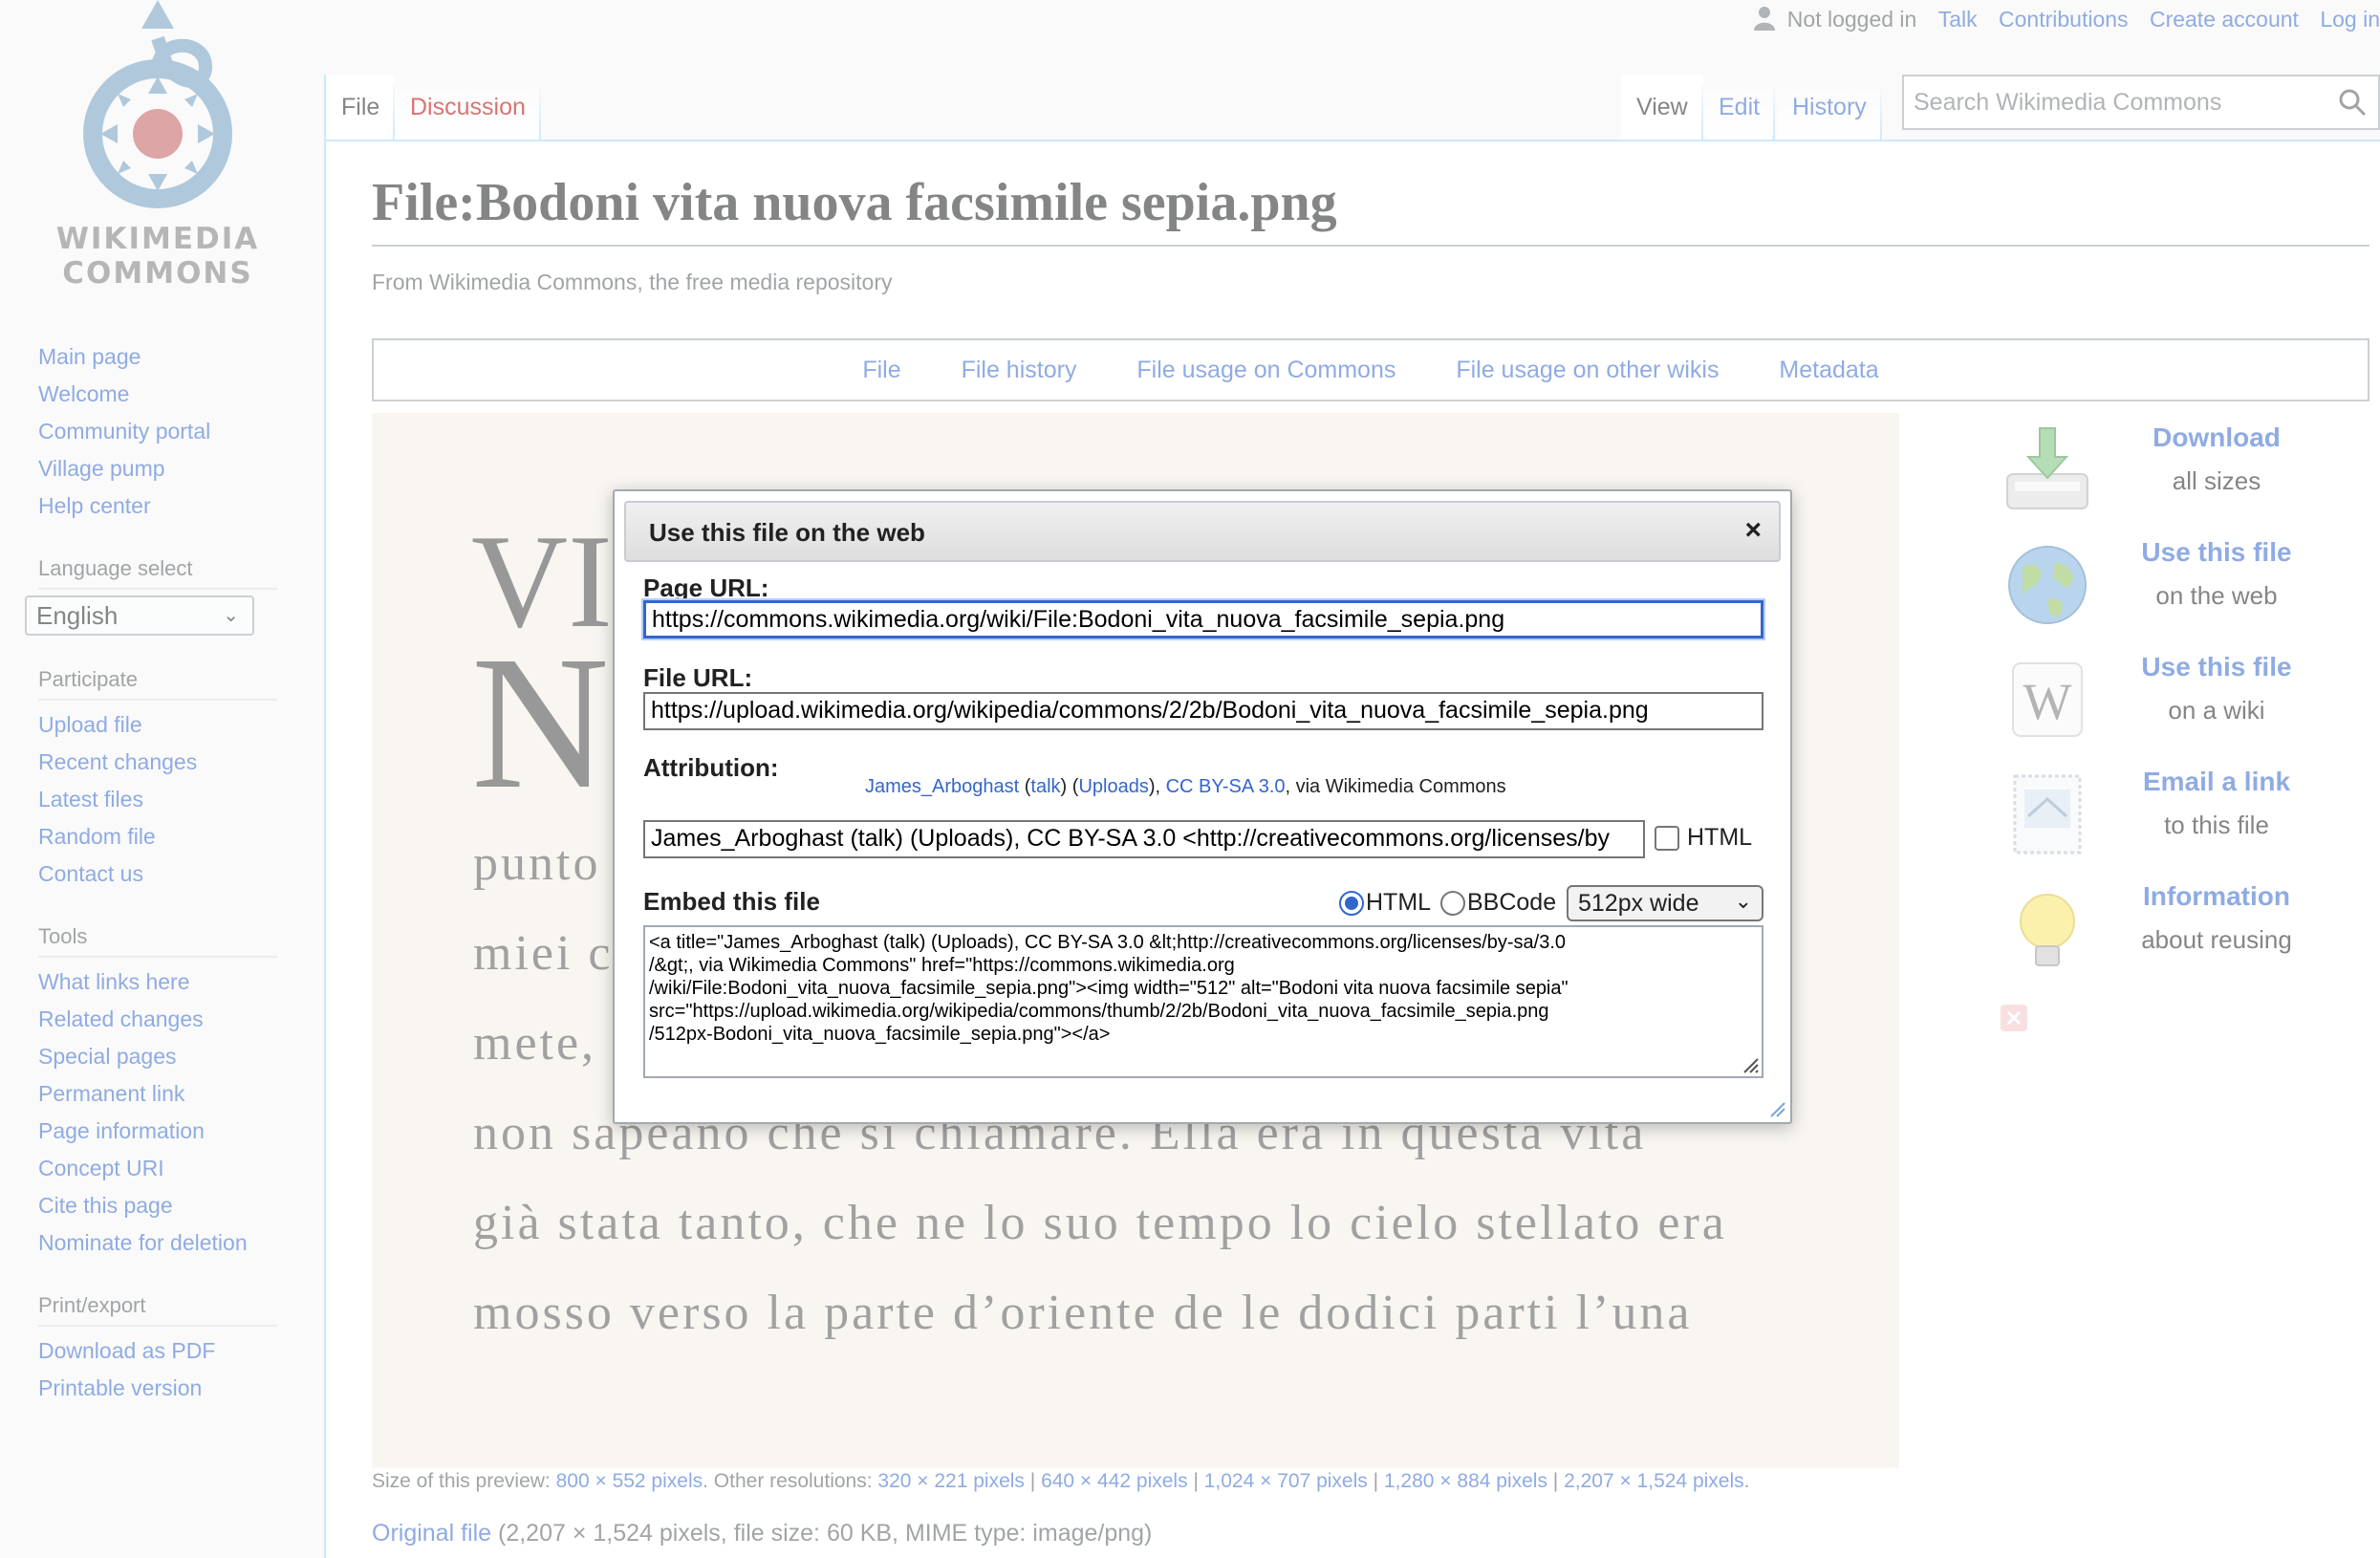 The width and height of the screenshot is (2380, 1558). What do you see at coordinates (711, 767) in the screenshot?
I see `attribution-label: Attribution:` at bounding box center [711, 767].